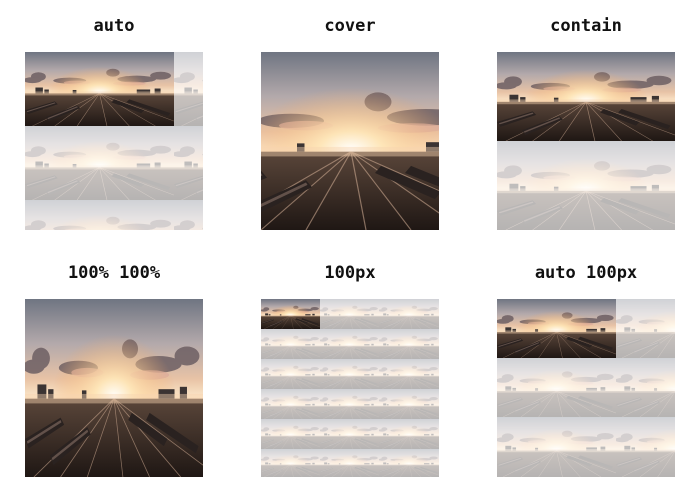  Describe the element at coordinates (586, 26) in the screenshot. I see `cell-label: contain` at that location.